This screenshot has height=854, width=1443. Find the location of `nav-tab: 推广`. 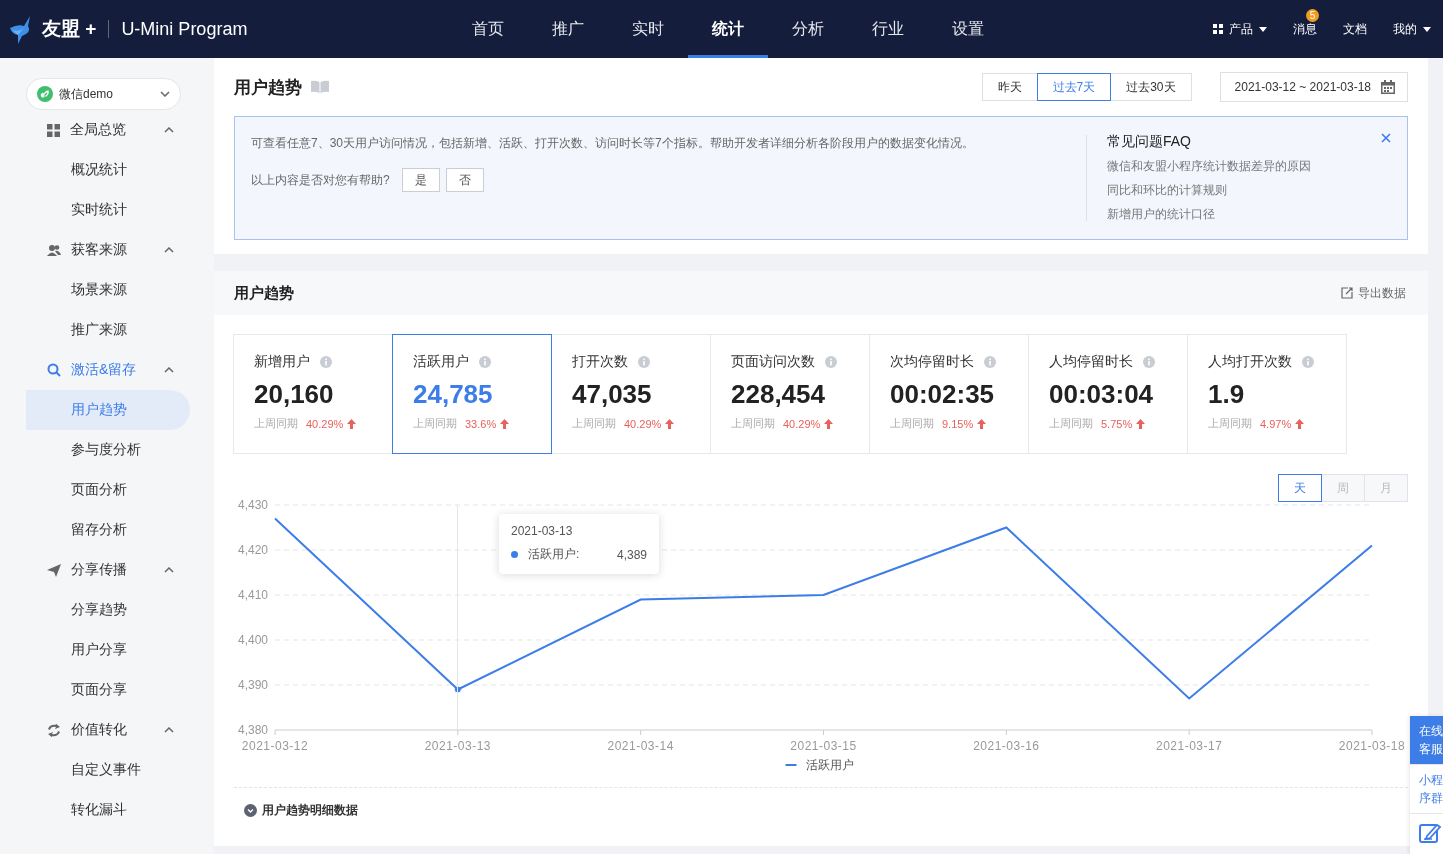

nav-tab: 推广 is located at coordinates (568, 29).